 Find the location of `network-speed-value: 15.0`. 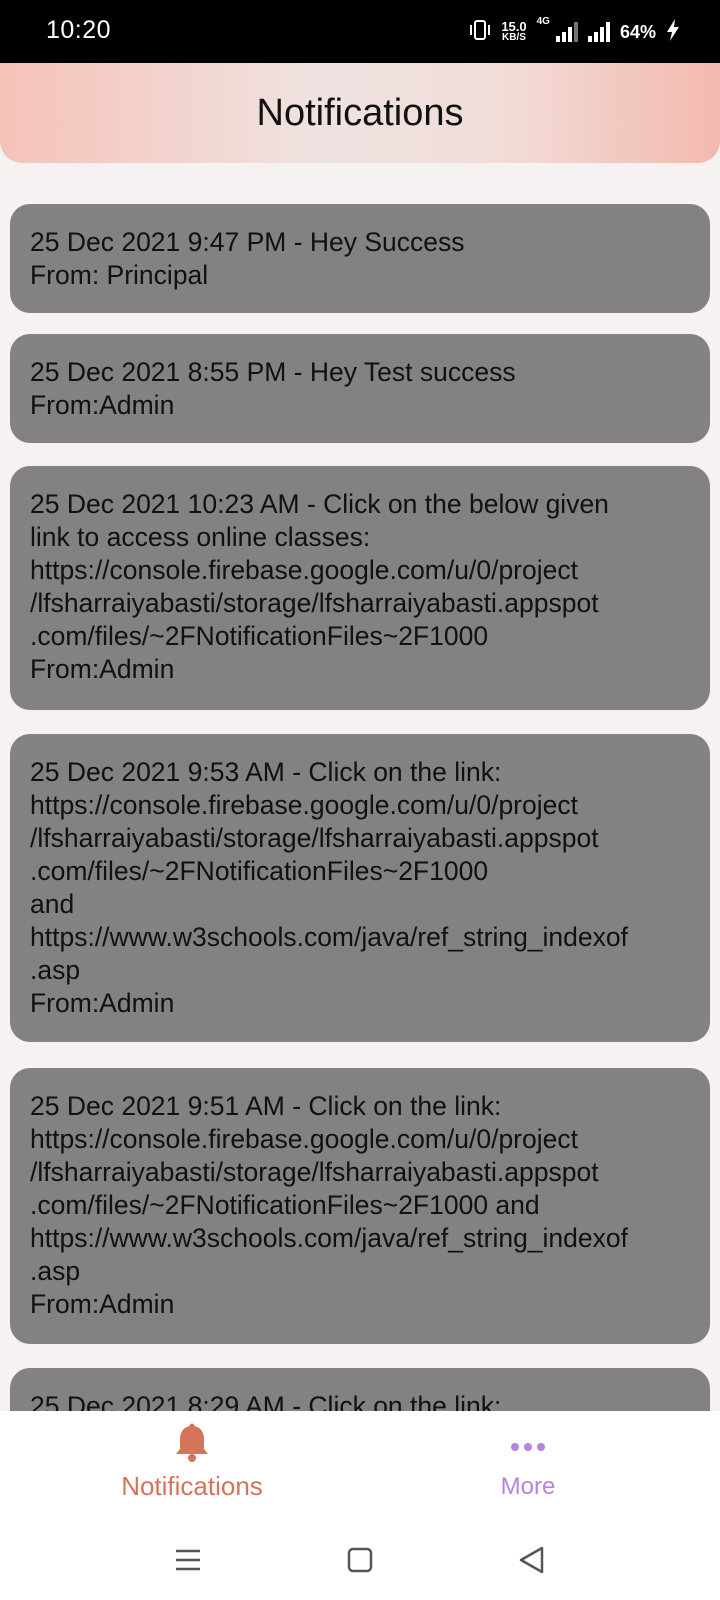

network-speed-value: 15.0 is located at coordinates (514, 26).